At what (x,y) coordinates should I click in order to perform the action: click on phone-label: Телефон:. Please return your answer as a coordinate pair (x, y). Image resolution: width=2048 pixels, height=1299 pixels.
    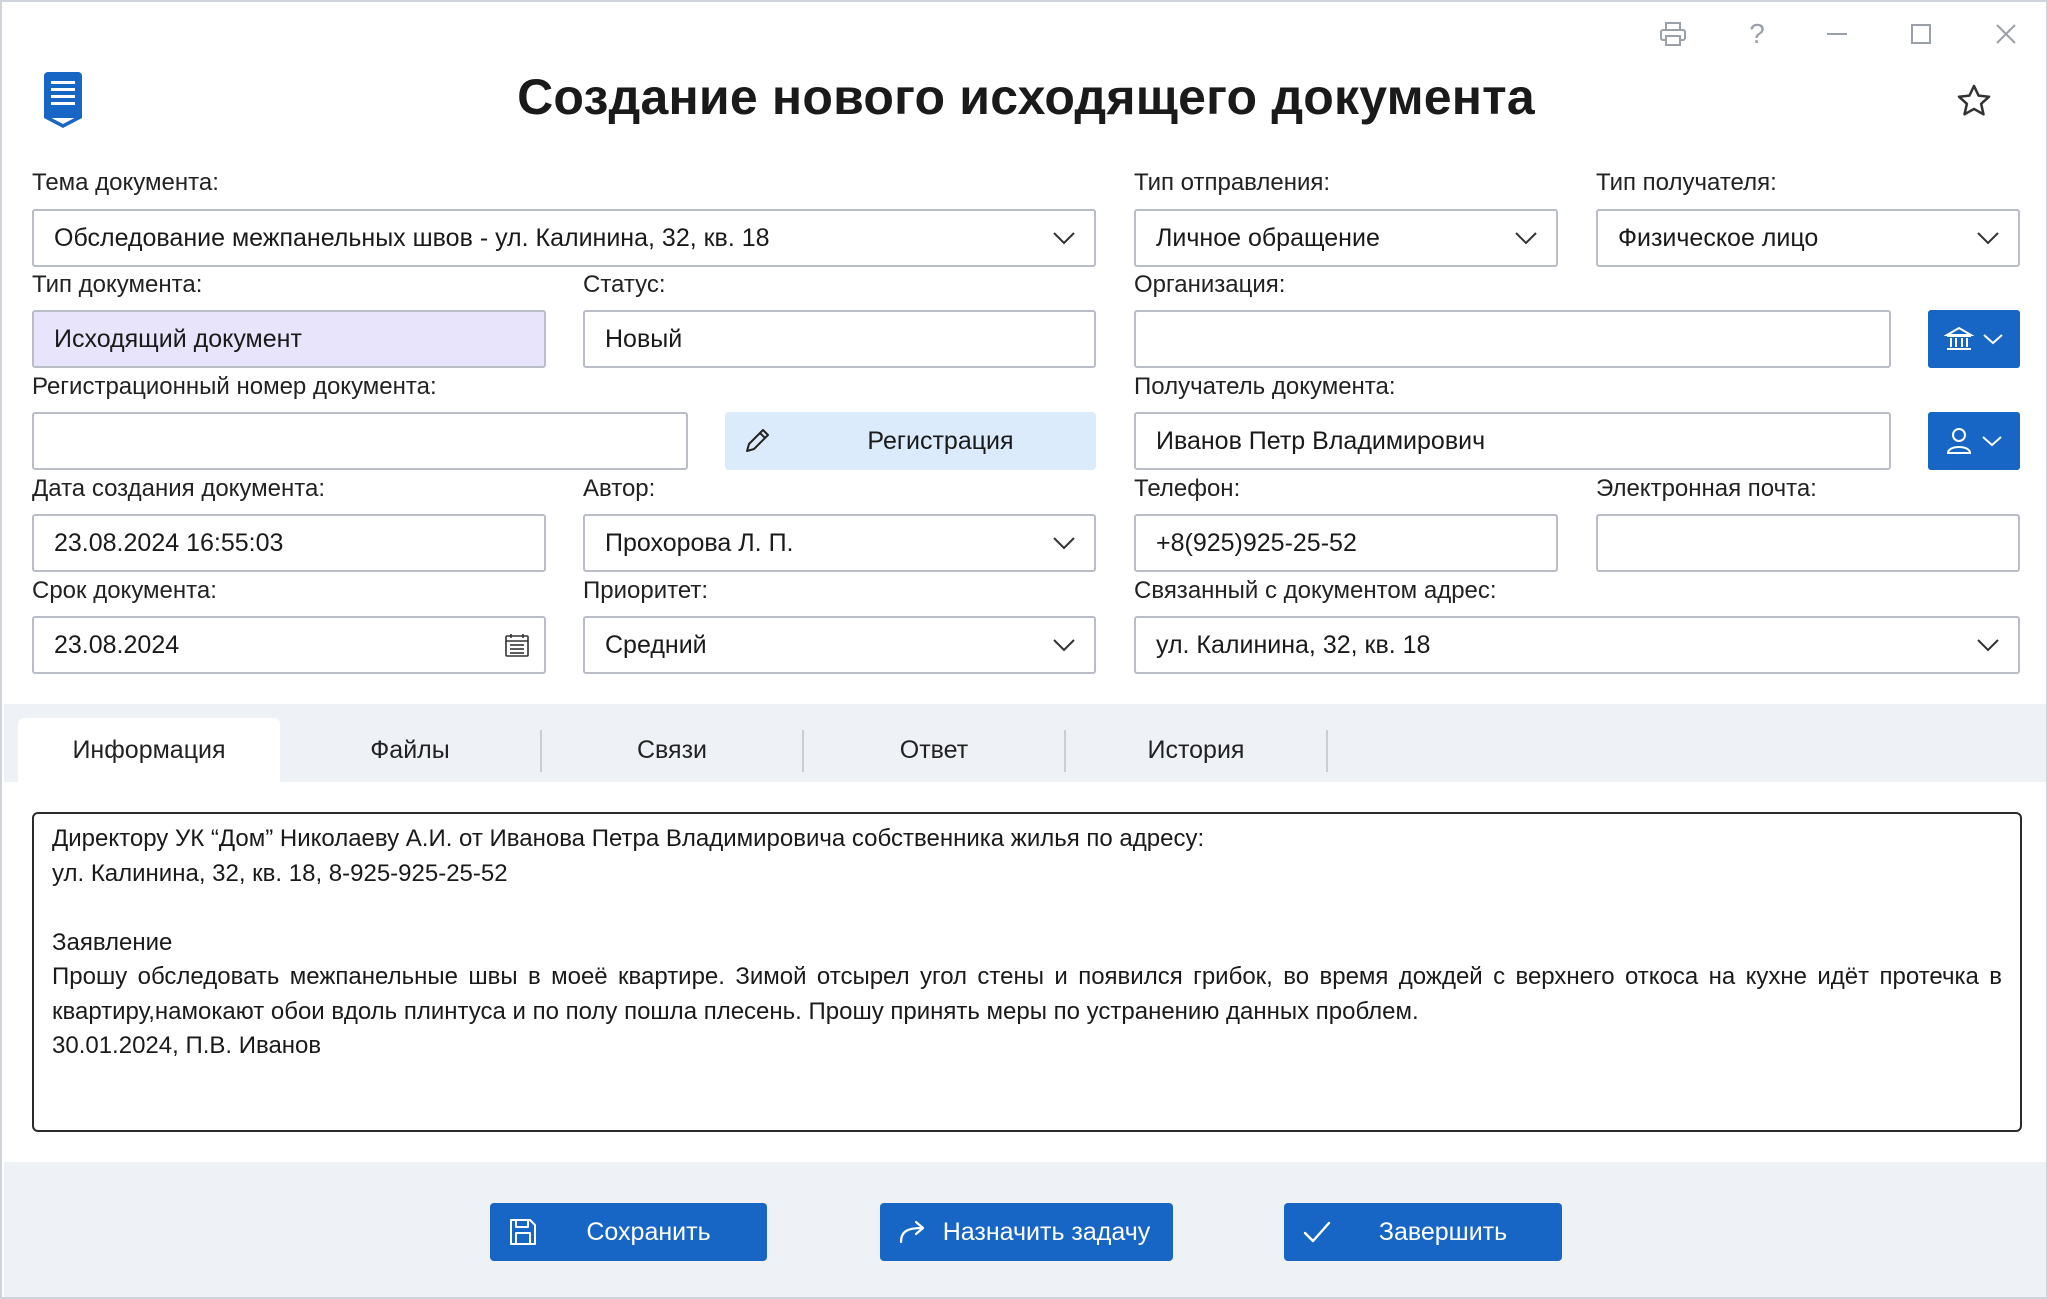
    Looking at the image, I should click on (1187, 488).